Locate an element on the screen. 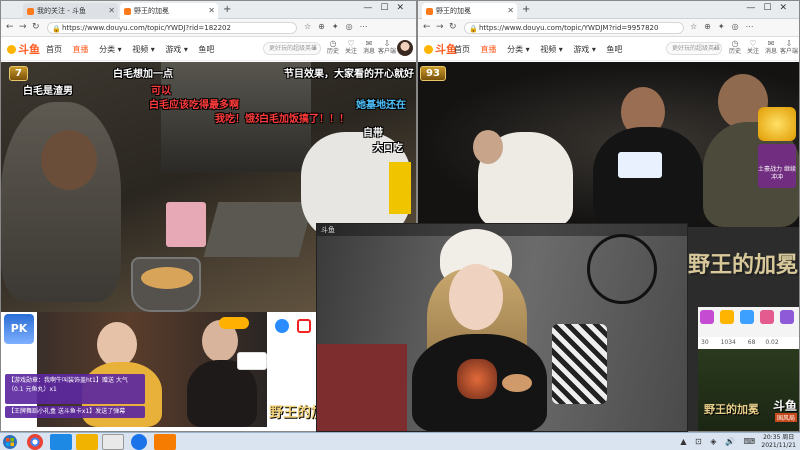 The height and width of the screenshot is (450, 800). edge-icon is located at coordinates (139, 442).